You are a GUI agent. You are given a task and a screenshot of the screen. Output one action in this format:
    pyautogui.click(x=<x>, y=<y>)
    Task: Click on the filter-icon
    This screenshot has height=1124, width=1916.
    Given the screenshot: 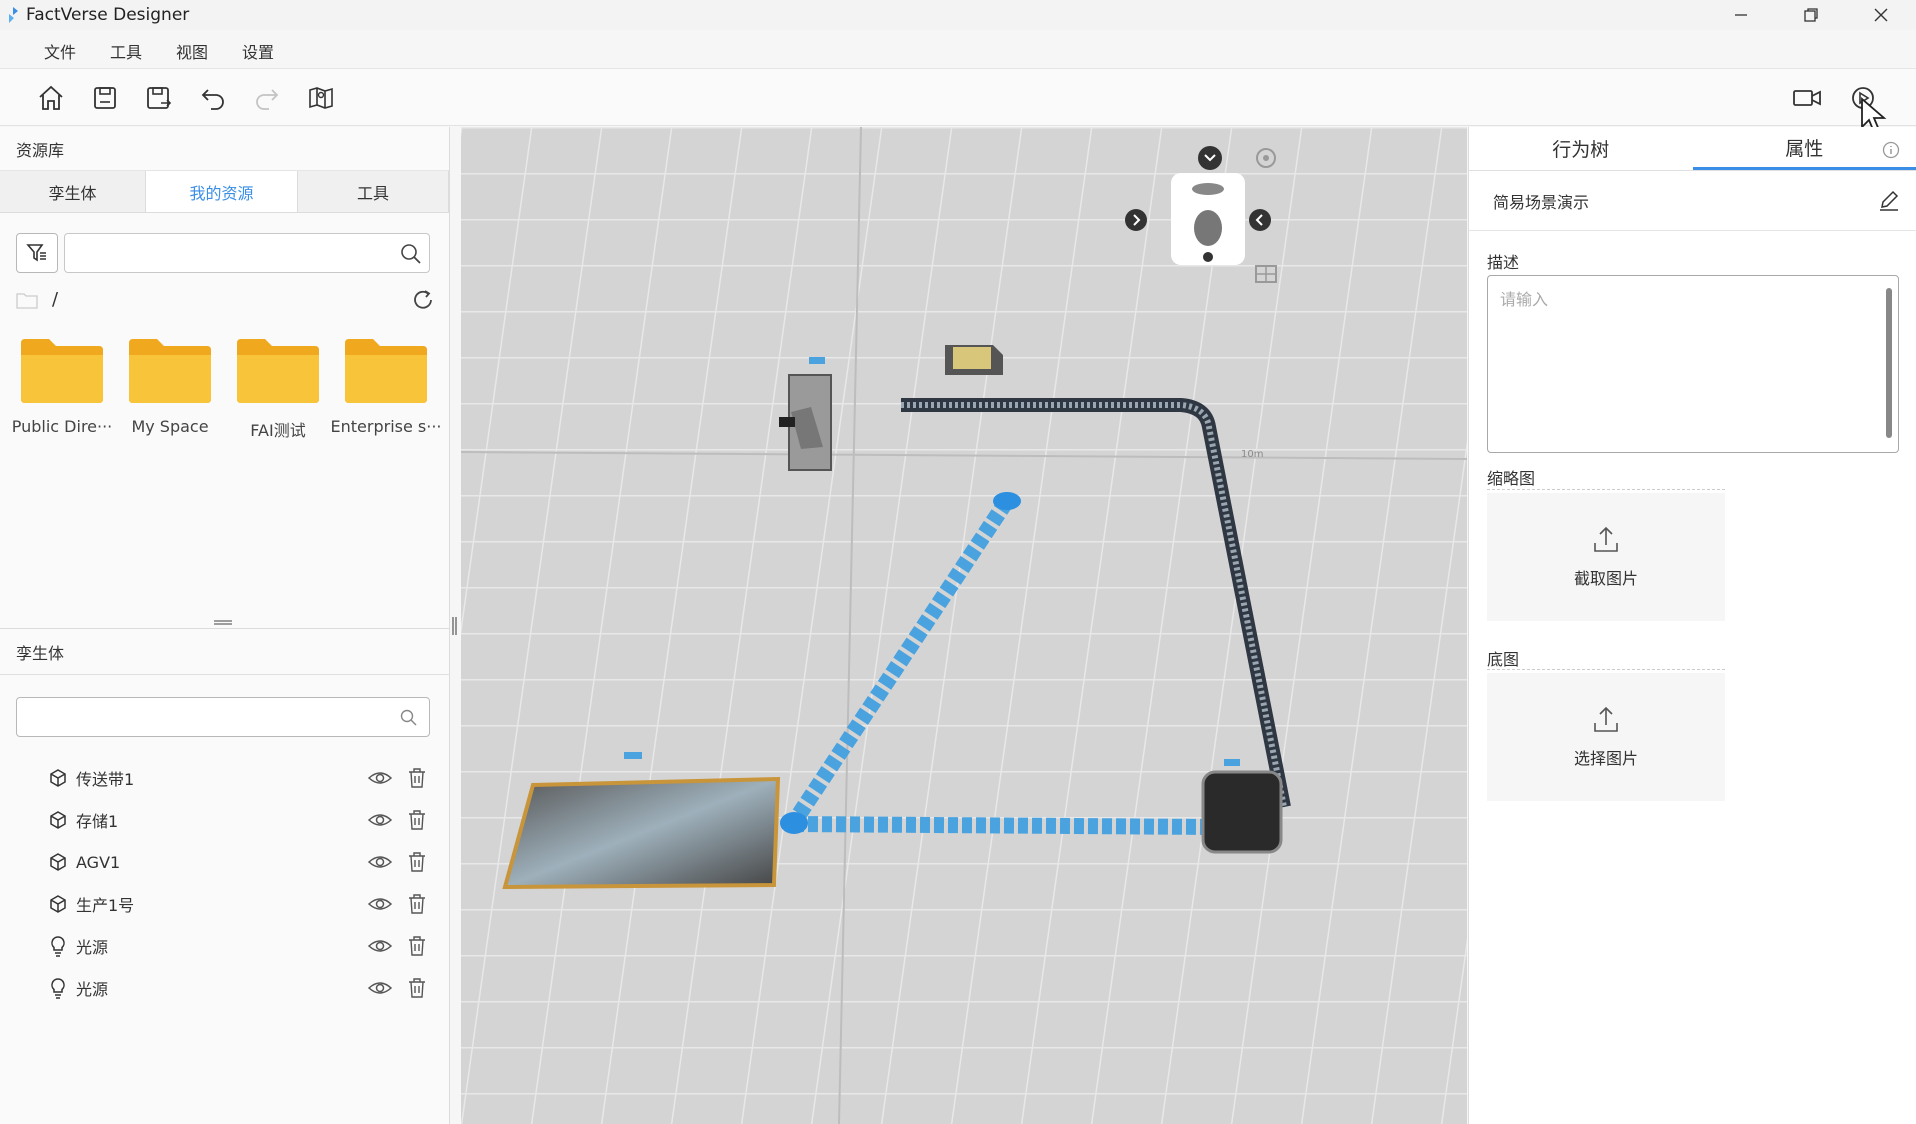 What is the action you would take?
    pyautogui.click(x=36, y=253)
    